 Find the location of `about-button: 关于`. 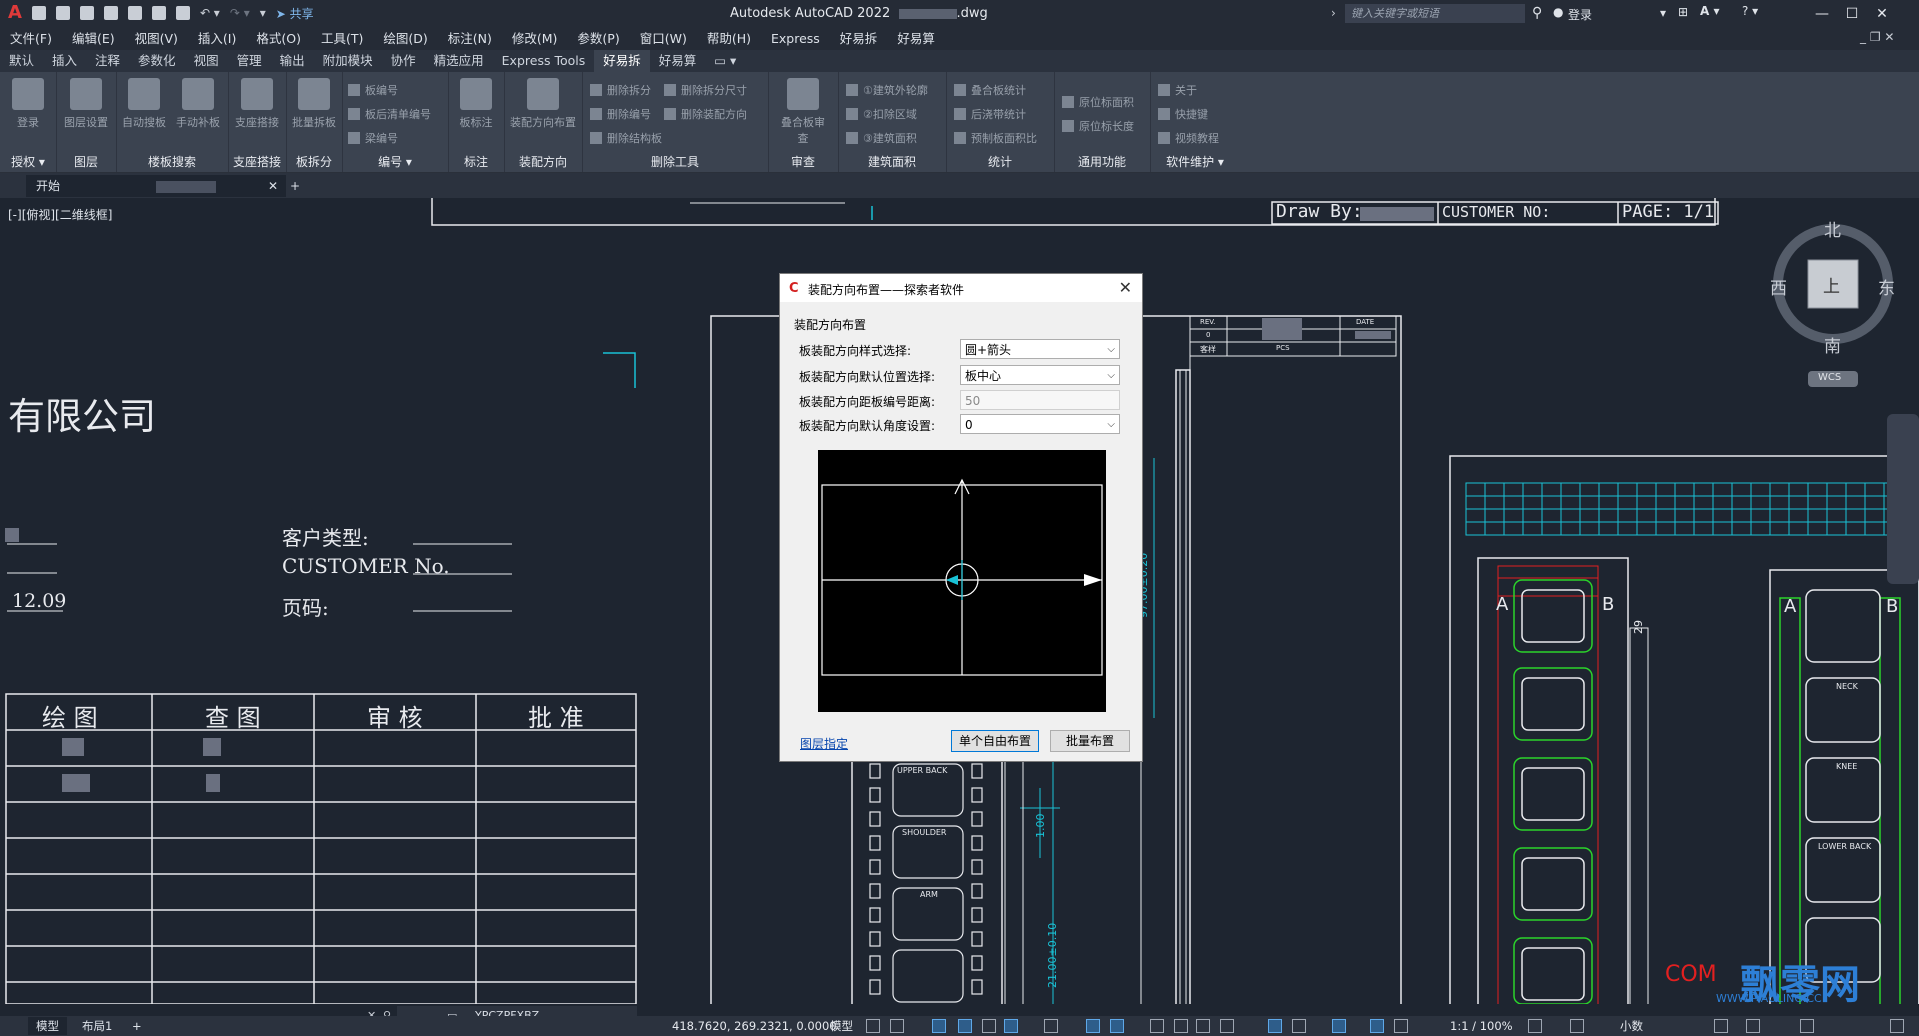

about-button: 关于 is located at coordinates (1177, 90).